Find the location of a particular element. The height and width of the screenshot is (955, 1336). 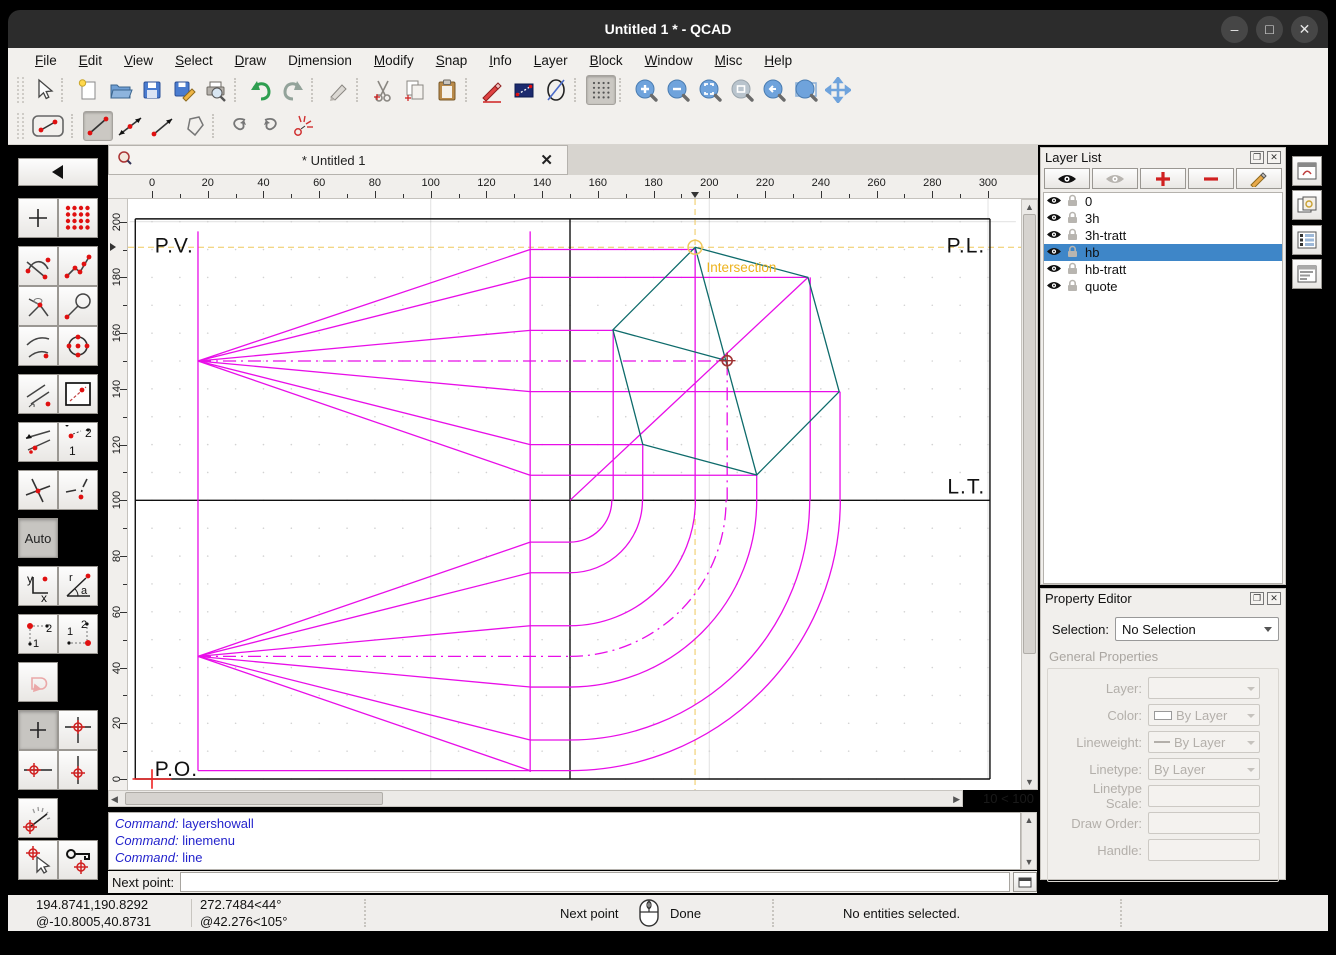

close-button: ✕ is located at coordinates (1304, 29).